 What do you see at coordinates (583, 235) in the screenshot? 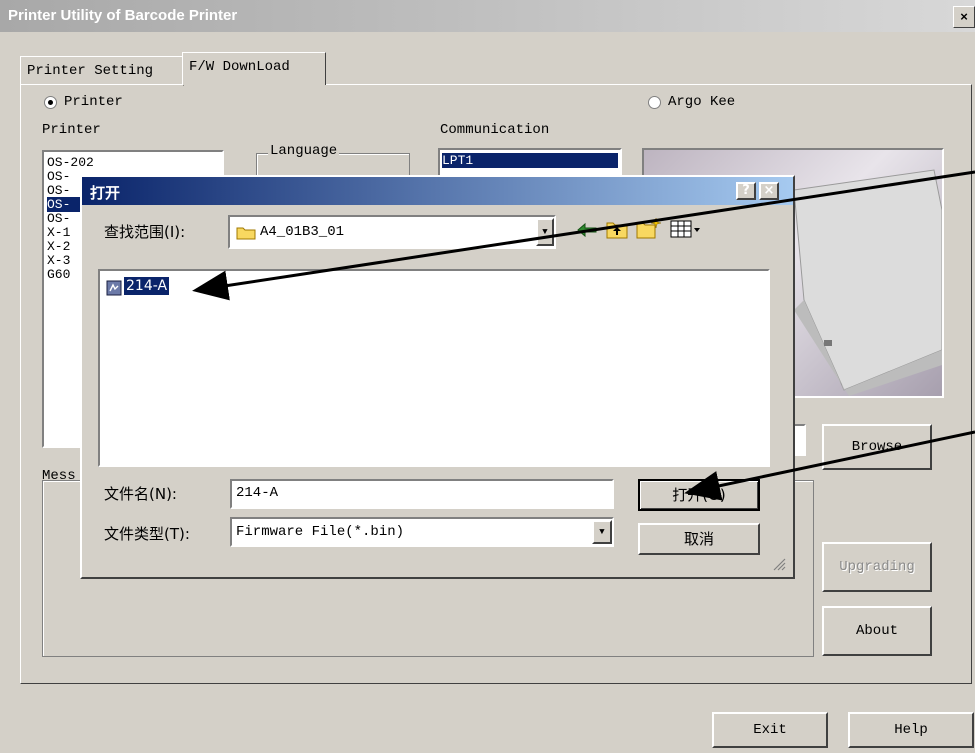
I see `arrow-to-file` at bounding box center [583, 235].